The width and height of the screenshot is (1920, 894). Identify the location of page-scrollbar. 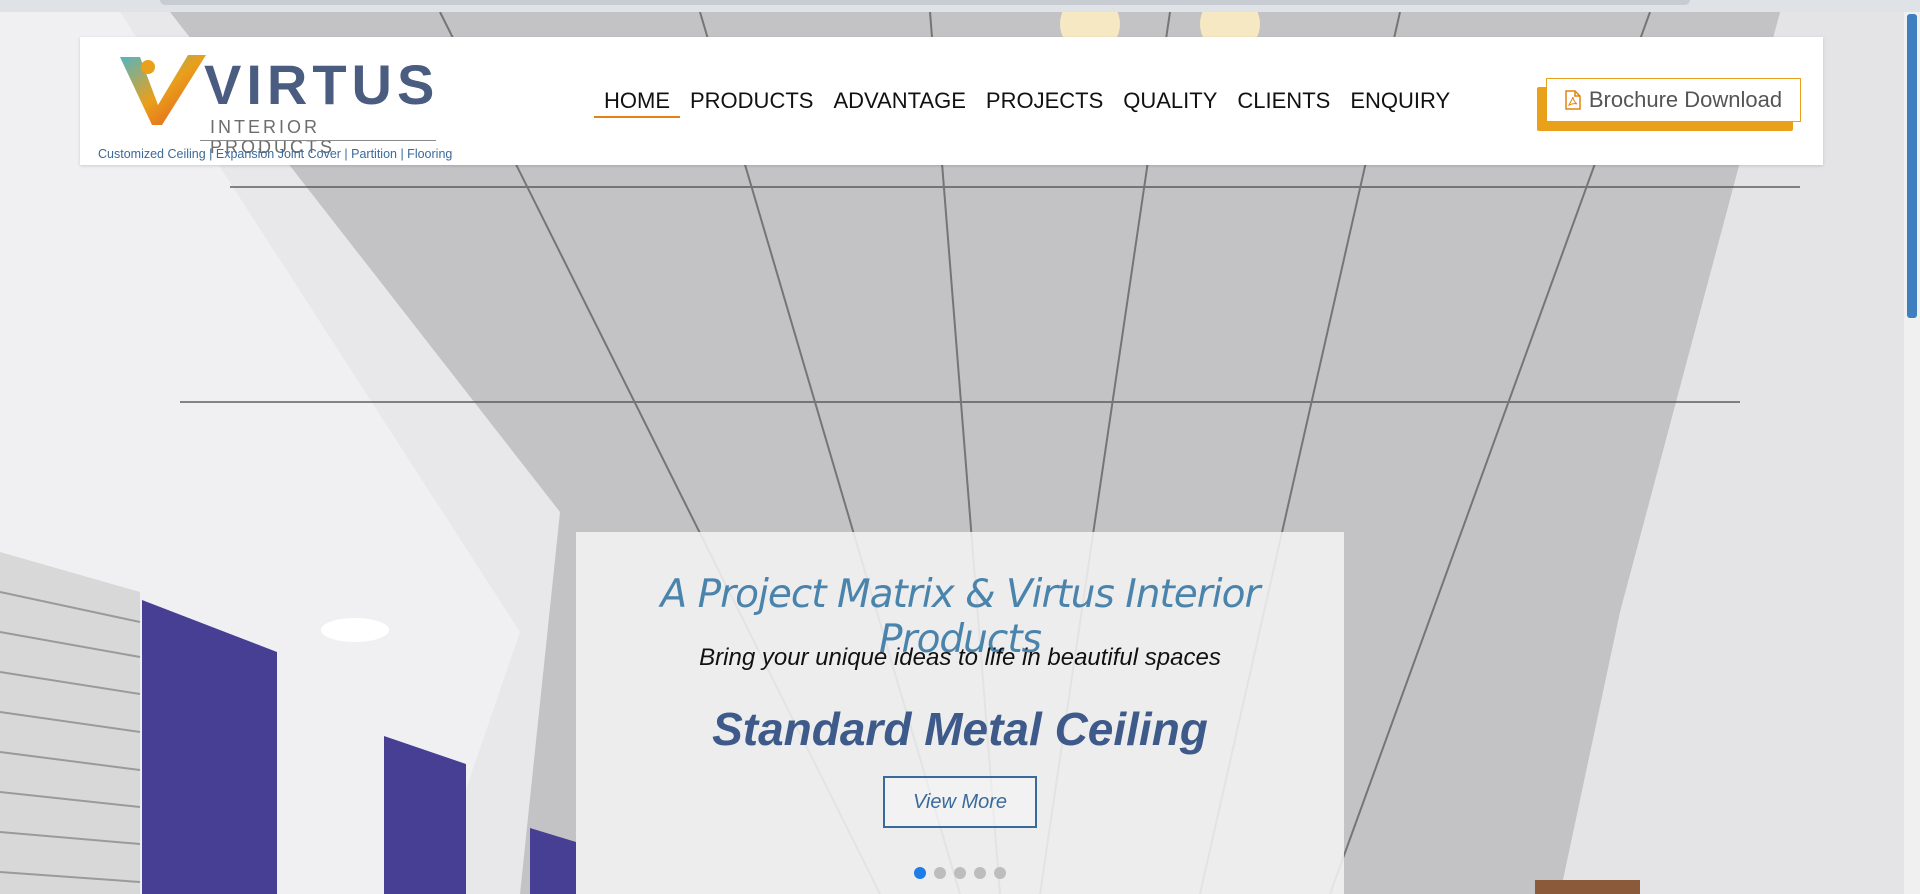
(1912, 453).